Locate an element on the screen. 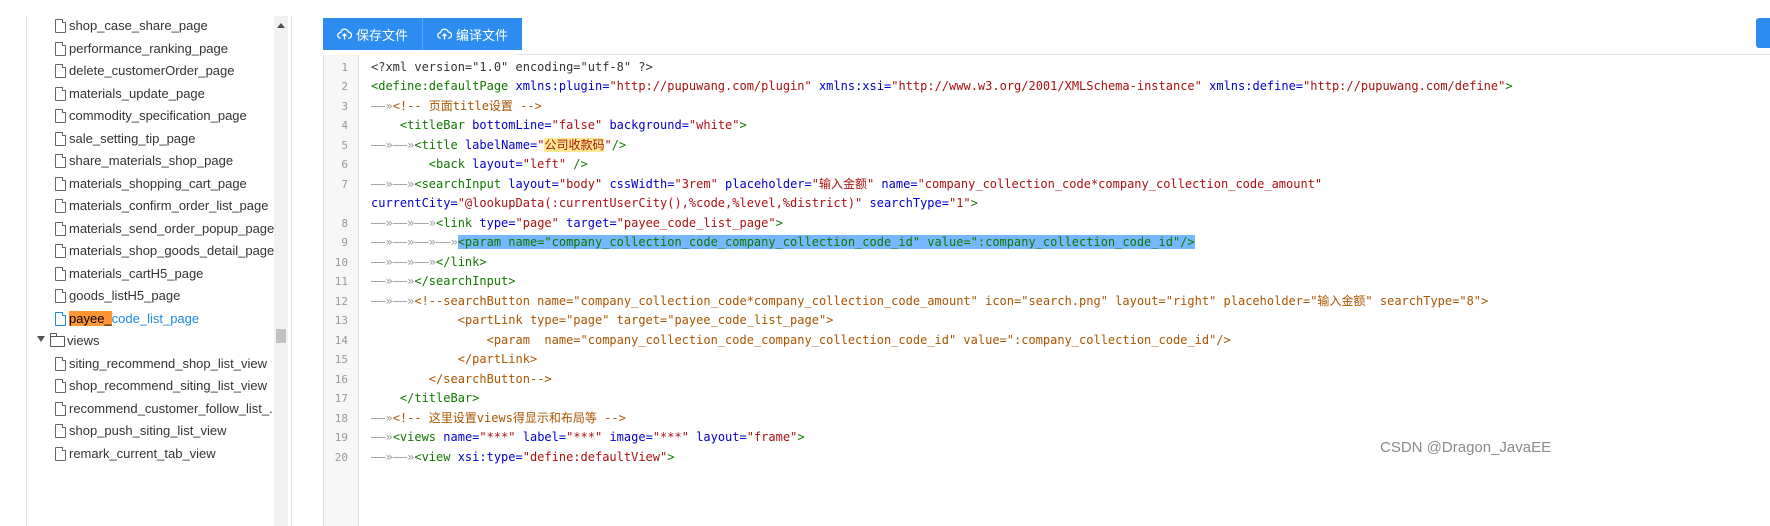 This screenshot has height=526, width=1770. code-line: </searchButton--> is located at coordinates (461, 379).